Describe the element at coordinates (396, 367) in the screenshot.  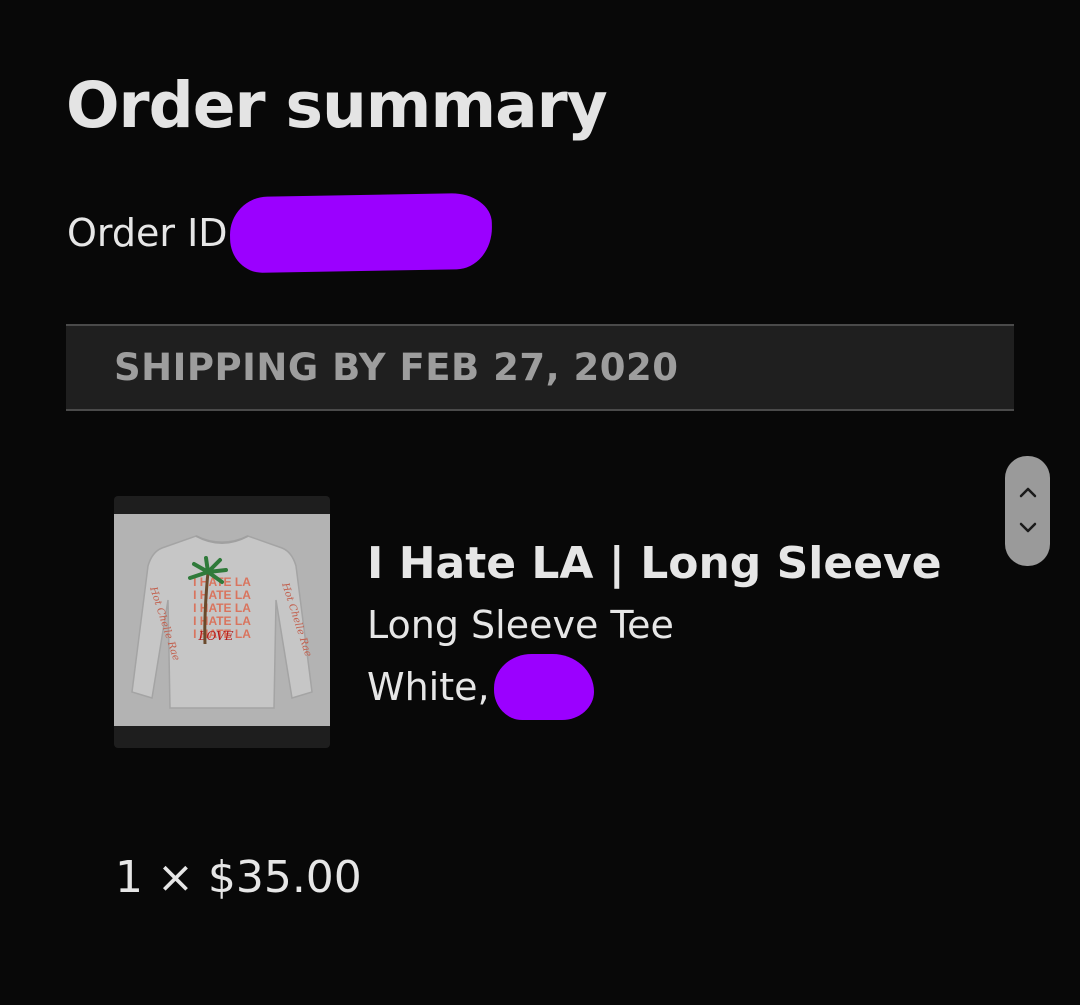
I see `shipping-date-text: SHIPPING BY FEB 27, 2020` at that location.